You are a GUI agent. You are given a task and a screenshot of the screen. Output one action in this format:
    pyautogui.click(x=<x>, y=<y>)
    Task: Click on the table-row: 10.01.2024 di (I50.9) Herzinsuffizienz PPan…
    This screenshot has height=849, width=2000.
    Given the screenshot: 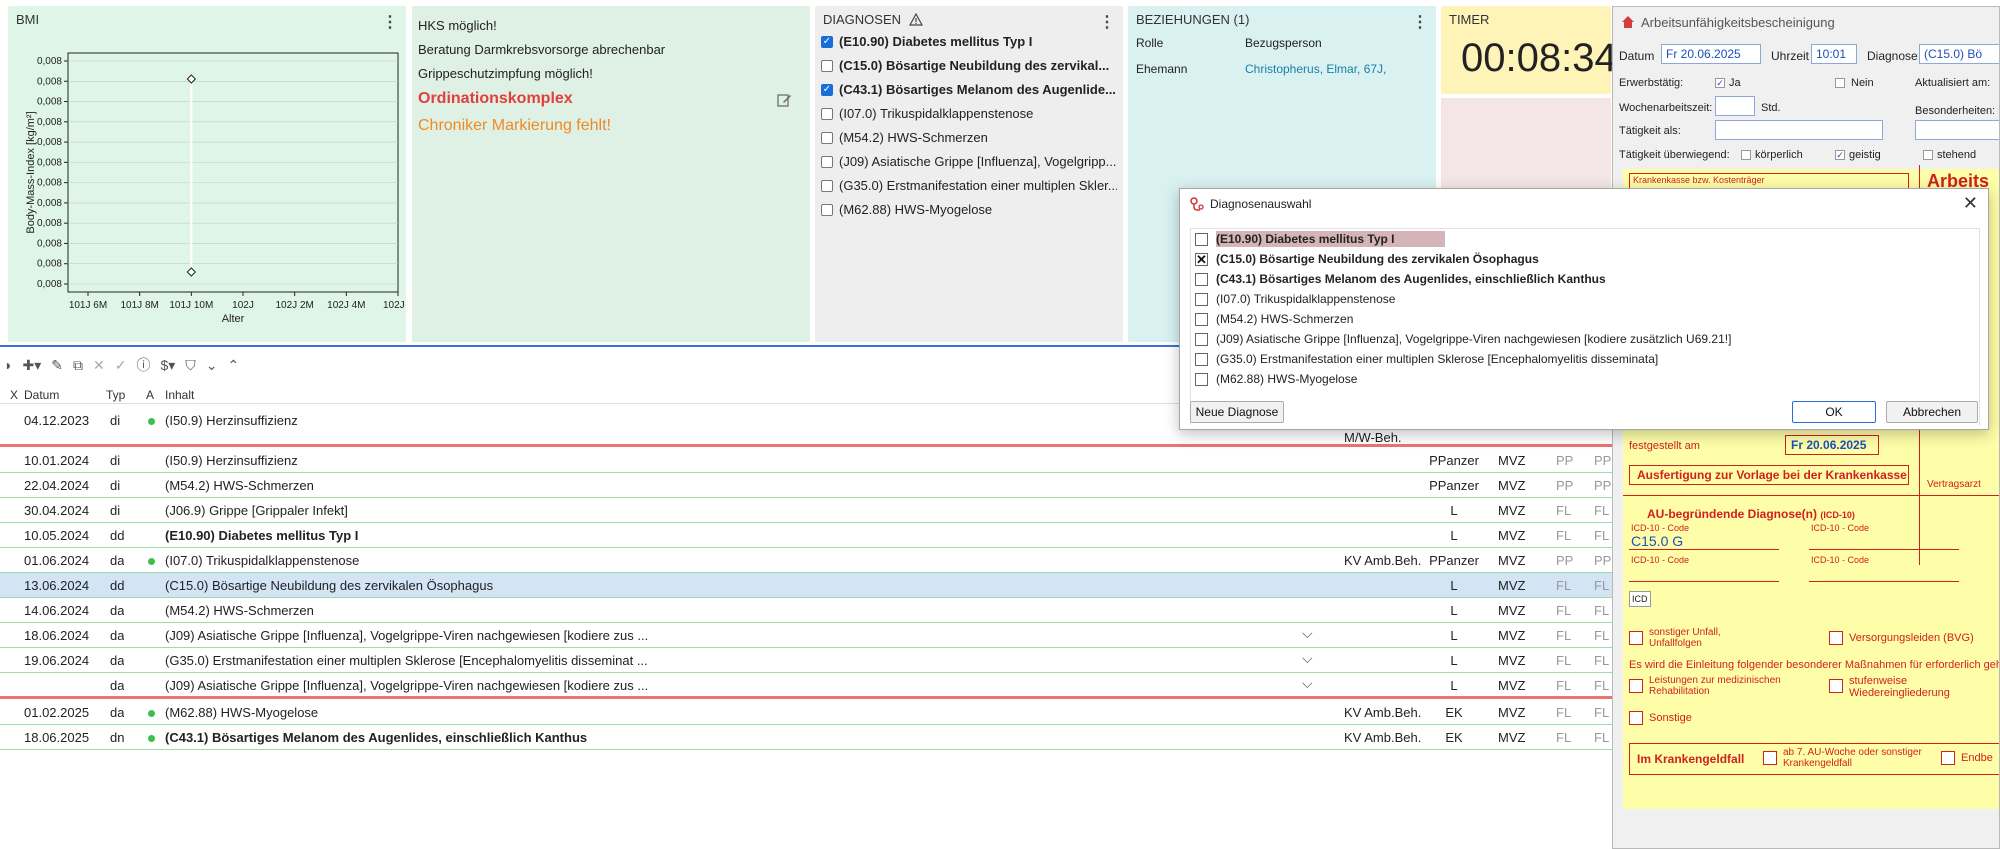 What is the action you would take?
    pyautogui.click(x=806, y=460)
    